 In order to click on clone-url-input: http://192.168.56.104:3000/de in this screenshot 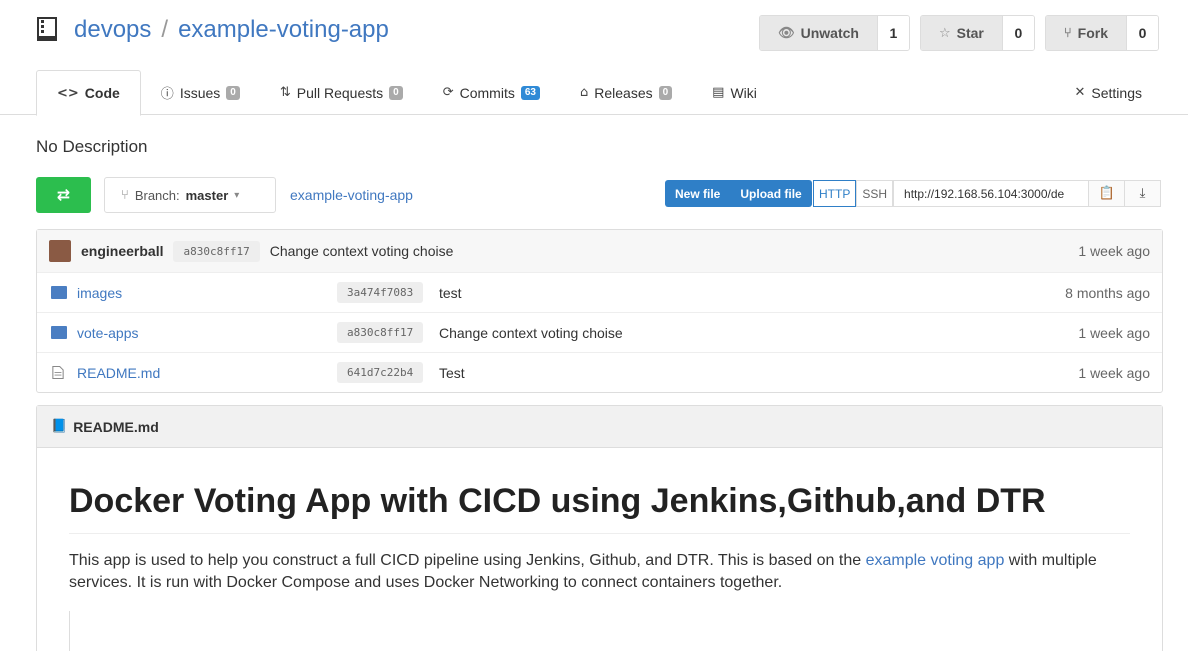, I will do `click(991, 193)`.